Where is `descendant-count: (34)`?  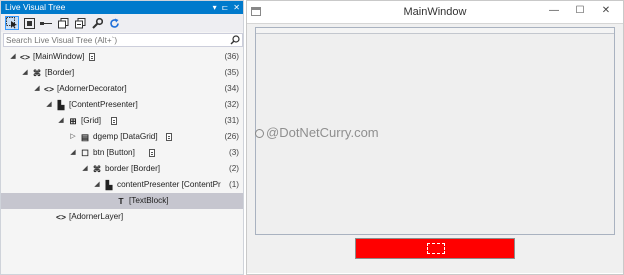 descendant-count: (34) is located at coordinates (231, 88).